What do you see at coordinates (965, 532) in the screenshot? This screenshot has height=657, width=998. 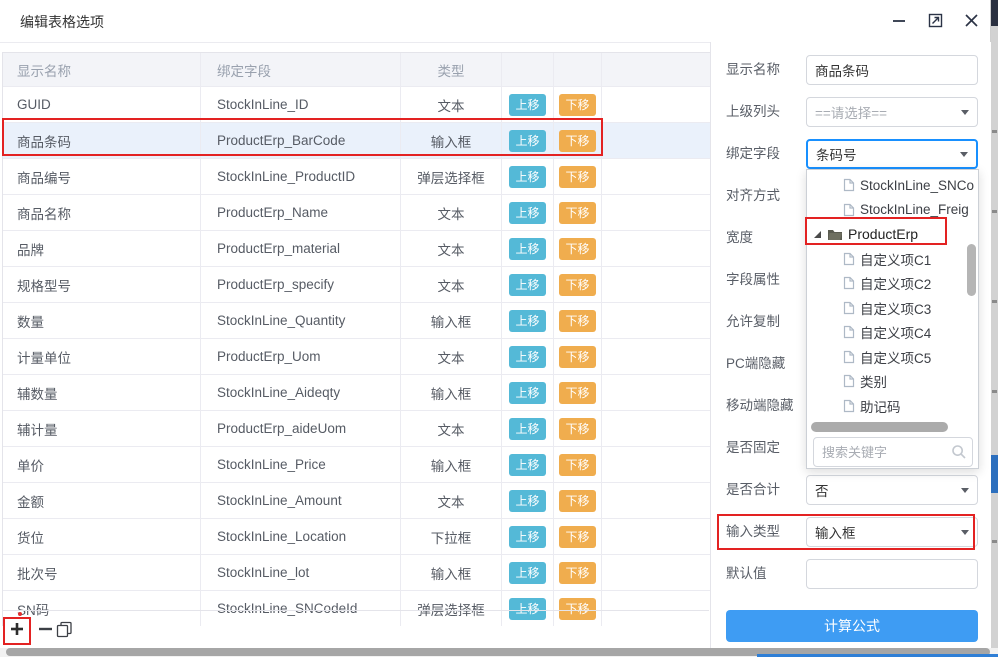 I see `chevron-down-icon` at bounding box center [965, 532].